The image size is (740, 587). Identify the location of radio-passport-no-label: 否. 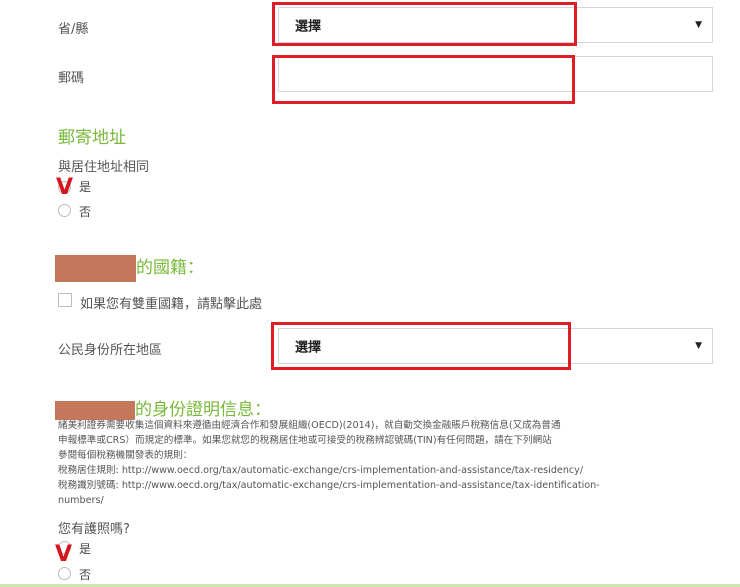
(85, 575).